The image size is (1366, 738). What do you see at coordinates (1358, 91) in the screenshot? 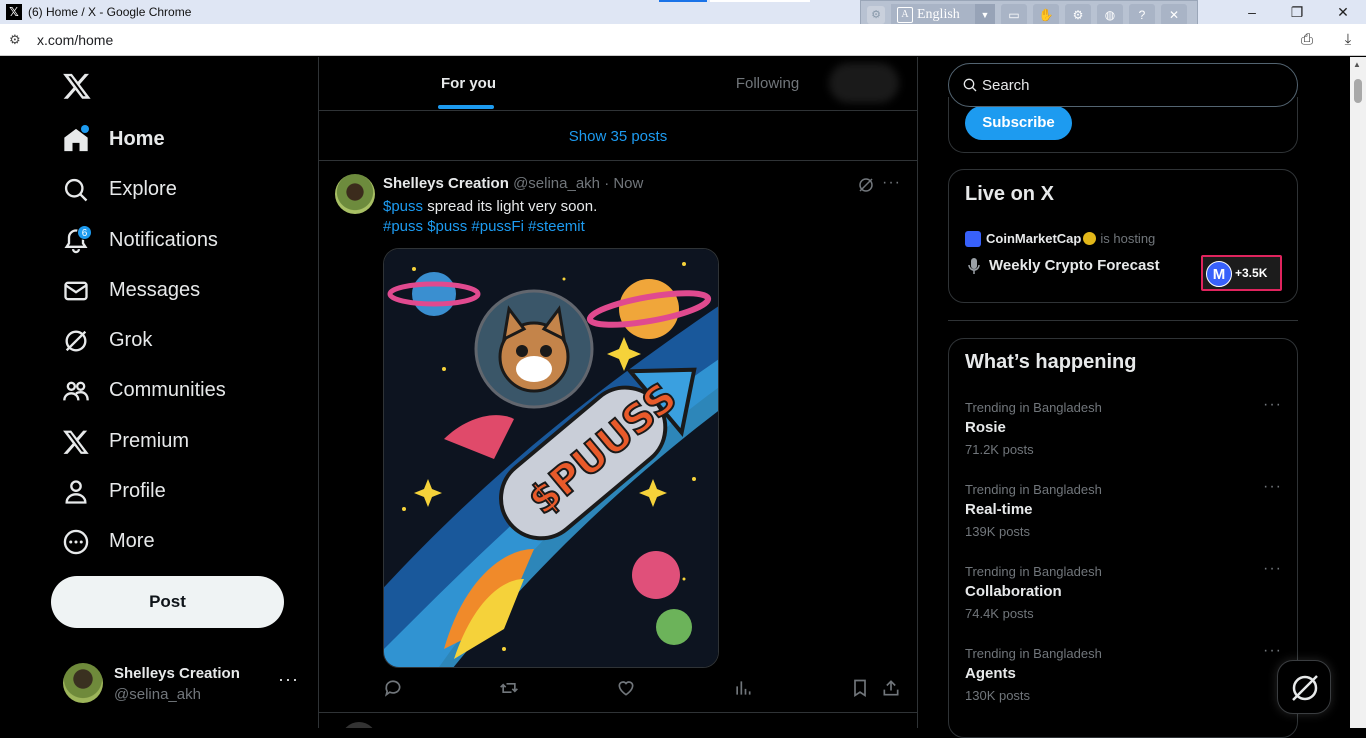
I see `scrollbar-thumb` at bounding box center [1358, 91].